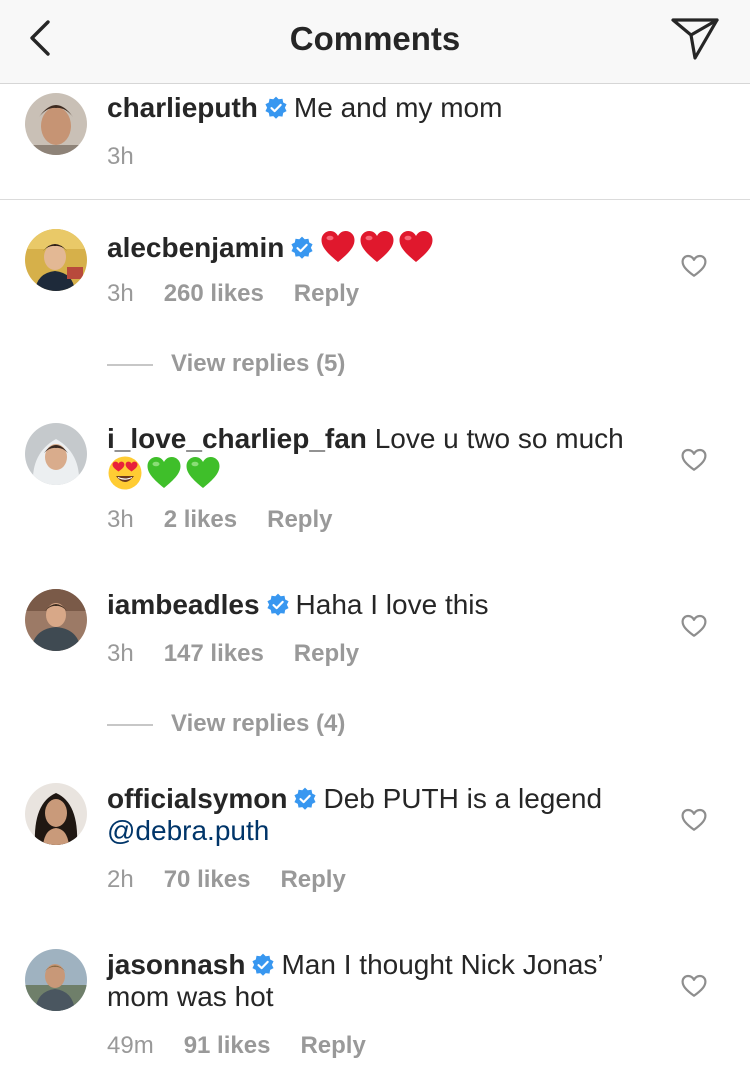 The width and height of the screenshot is (750, 1066). What do you see at coordinates (125, 473) in the screenshot?
I see `heart-eyes-emoji-icon` at bounding box center [125, 473].